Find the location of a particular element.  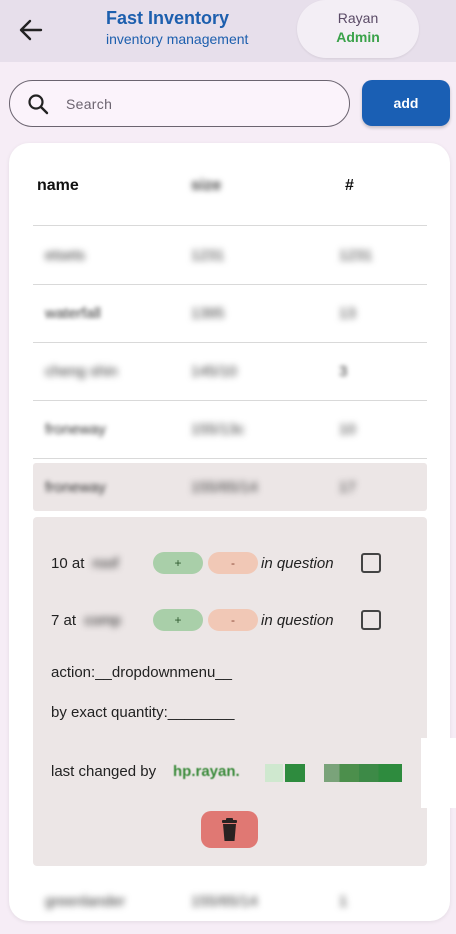

back-arrow-icon is located at coordinates (31, 30).